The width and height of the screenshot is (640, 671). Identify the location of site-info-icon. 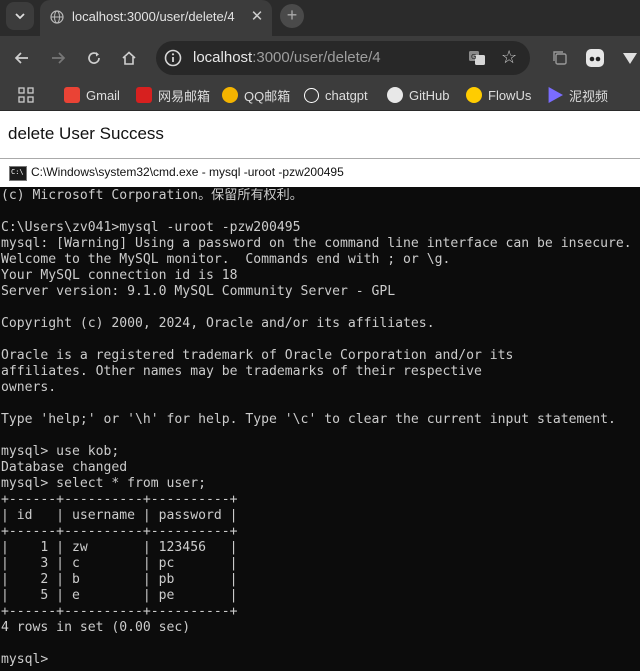
(173, 58).